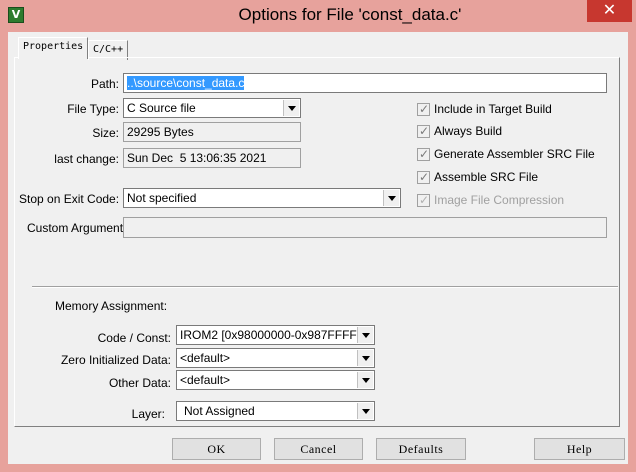 The image size is (636, 472). Describe the element at coordinates (80, 228) in the screenshot. I see `custom-args-label: Custom Arguments:` at that location.